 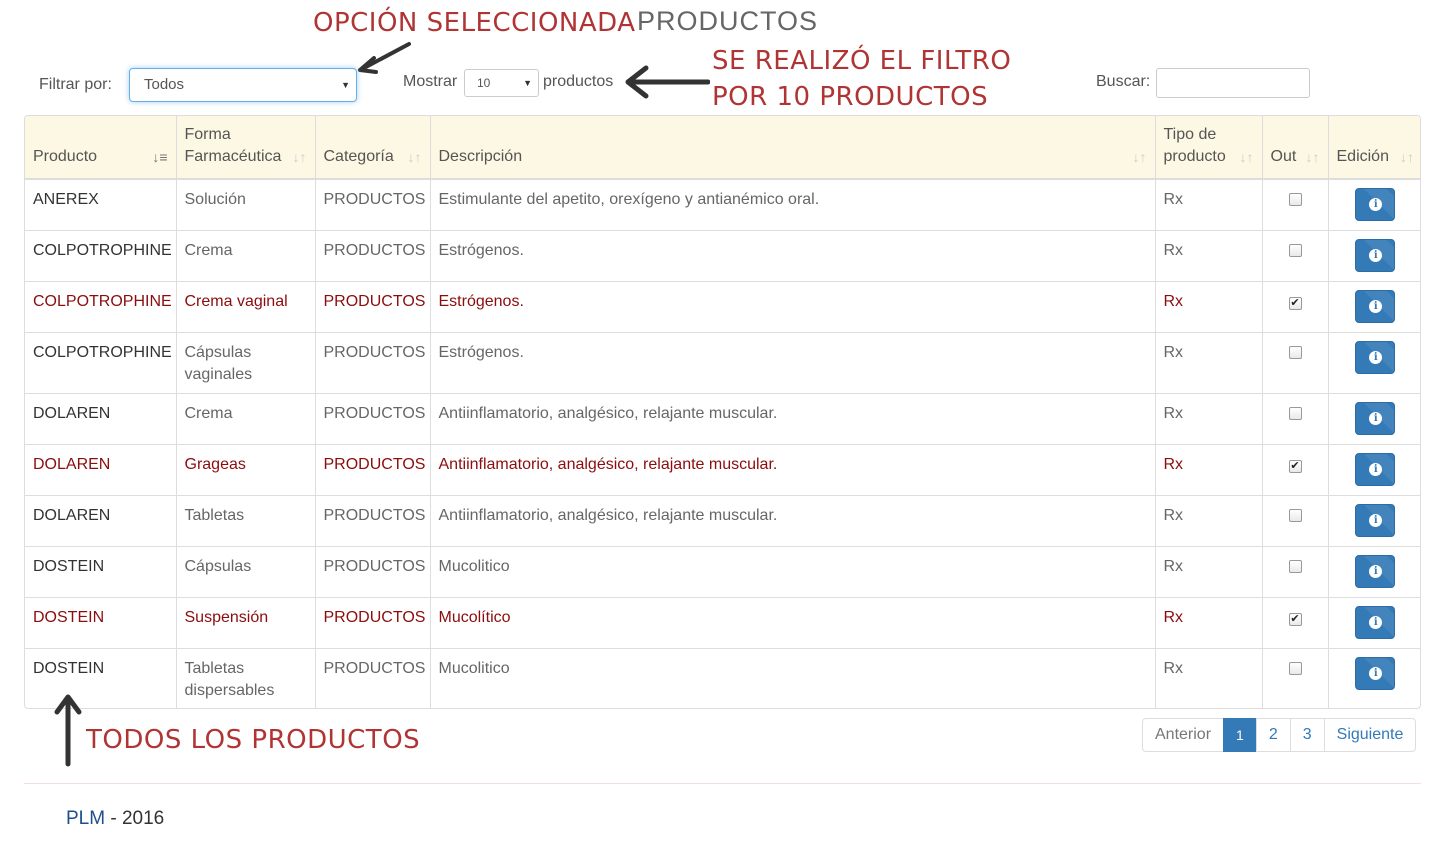 What do you see at coordinates (68, 730) in the screenshot?
I see `annotation-up-arrow-icon` at bounding box center [68, 730].